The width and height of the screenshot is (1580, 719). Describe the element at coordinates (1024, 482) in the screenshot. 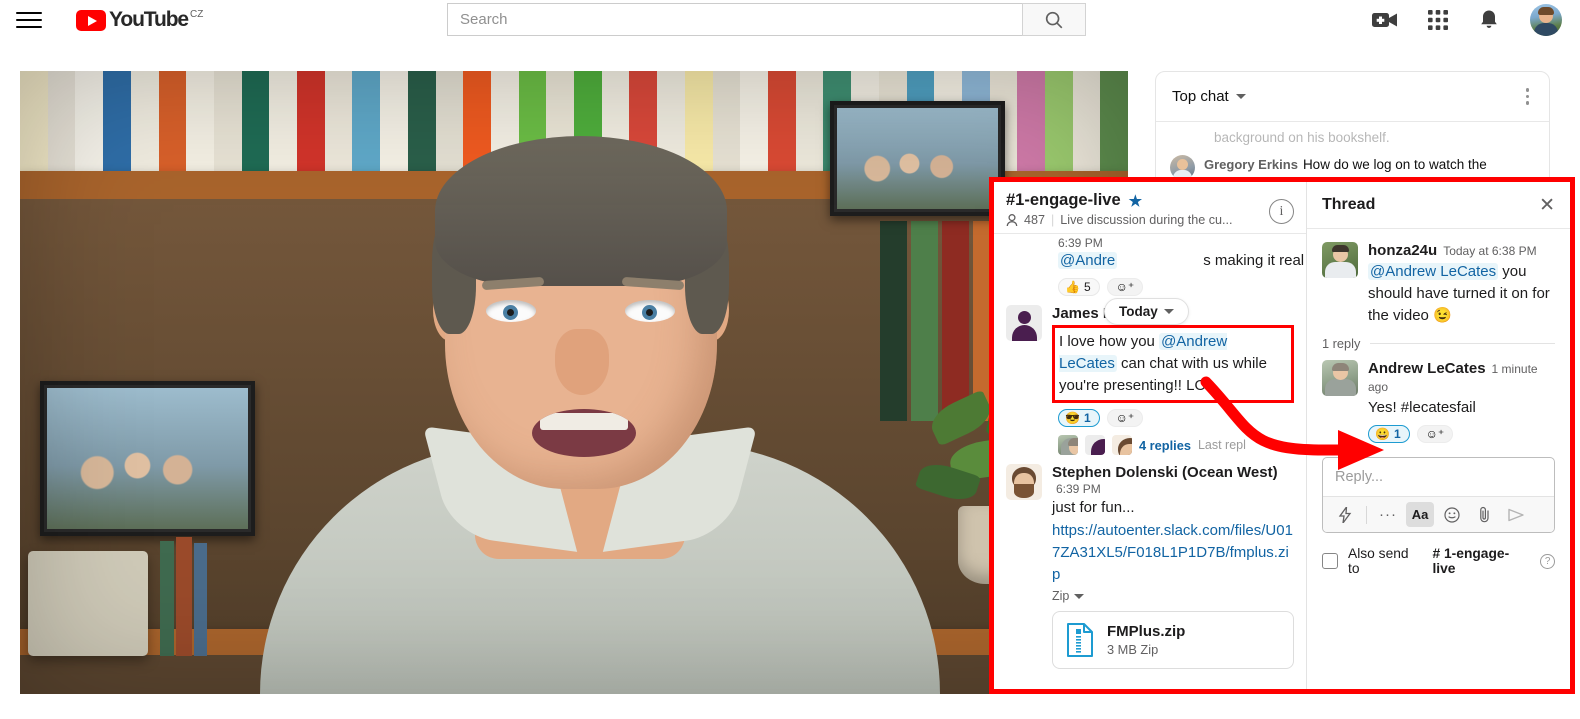

I see `bitmoji-avatar` at that location.